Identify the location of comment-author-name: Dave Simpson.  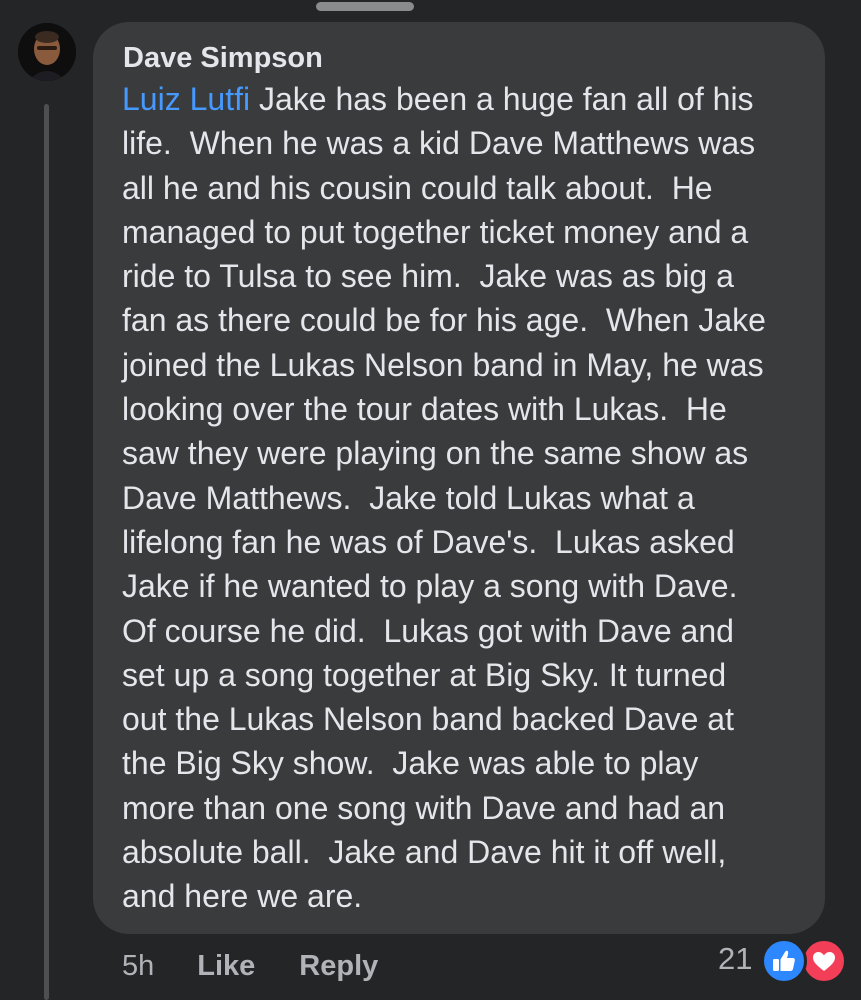
(223, 58).